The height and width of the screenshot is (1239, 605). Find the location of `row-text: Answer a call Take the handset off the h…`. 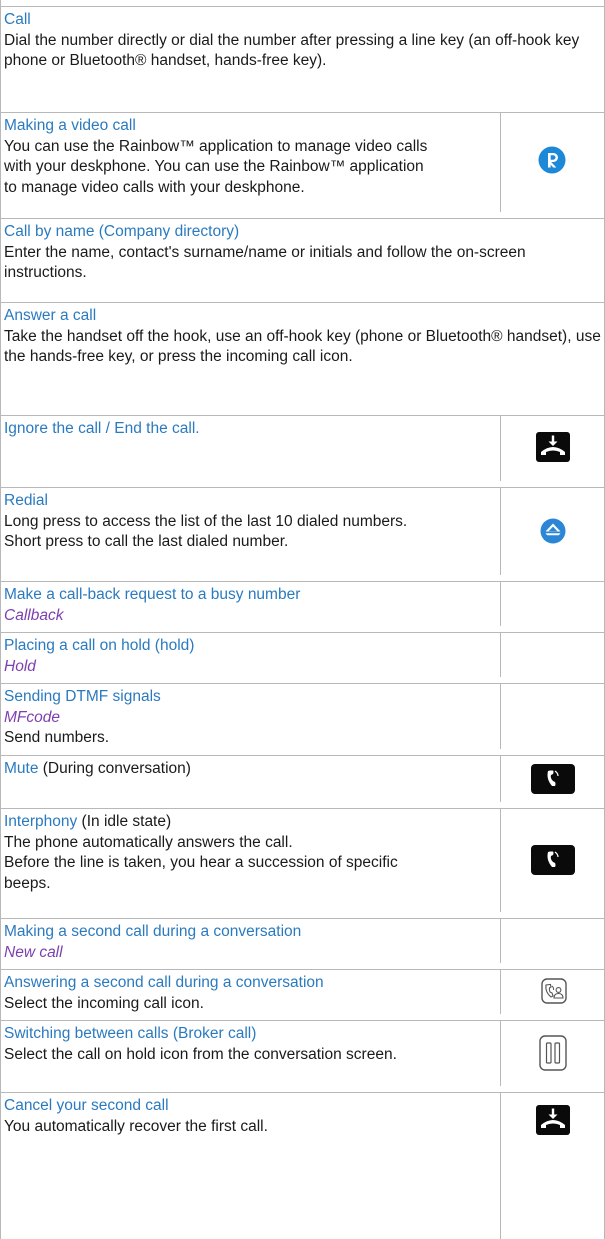

row-text: Answer a call Take the handset off the h… is located at coordinates (303, 337).